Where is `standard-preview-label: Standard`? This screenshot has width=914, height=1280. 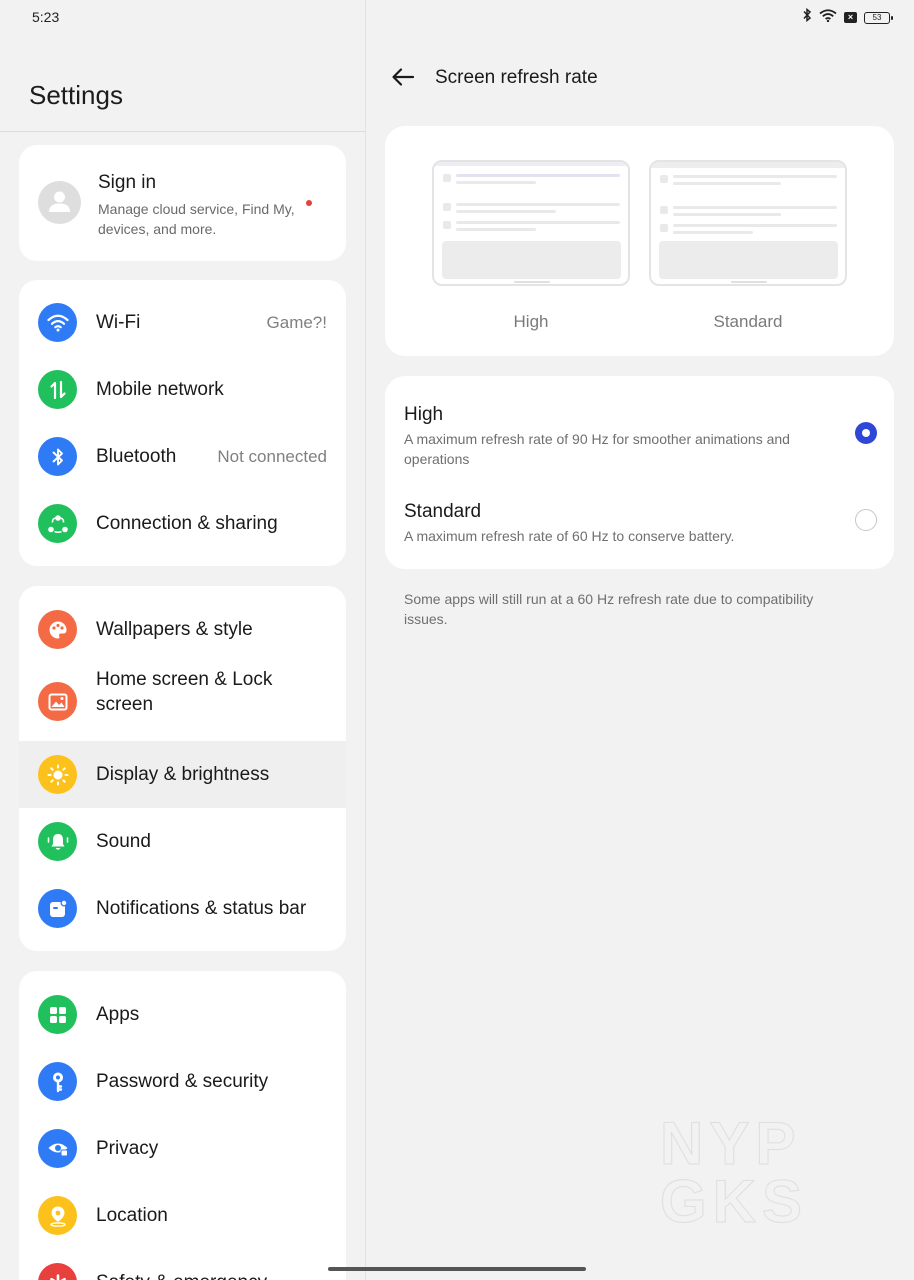 standard-preview-label: Standard is located at coordinates (748, 321).